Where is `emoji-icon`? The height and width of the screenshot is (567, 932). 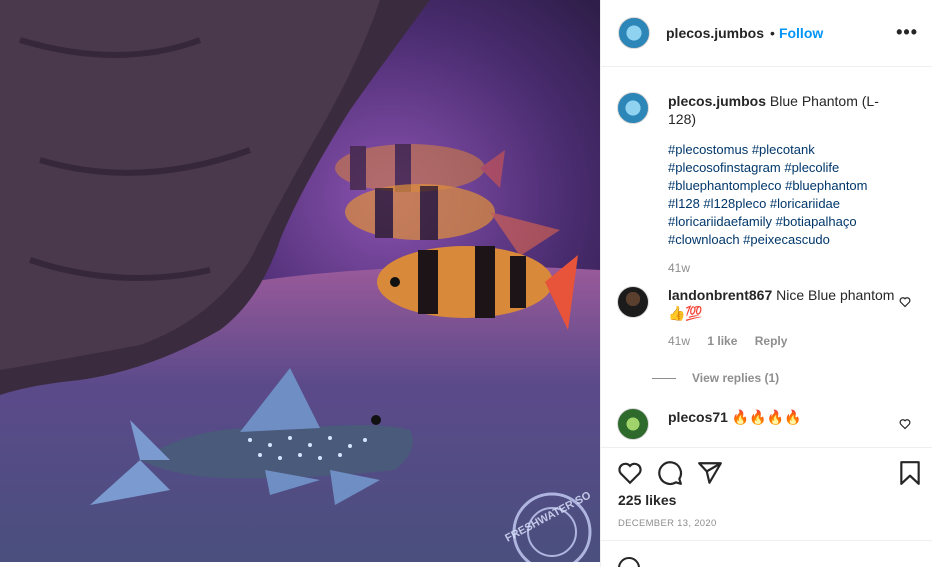
emoji-icon is located at coordinates (629, 562).